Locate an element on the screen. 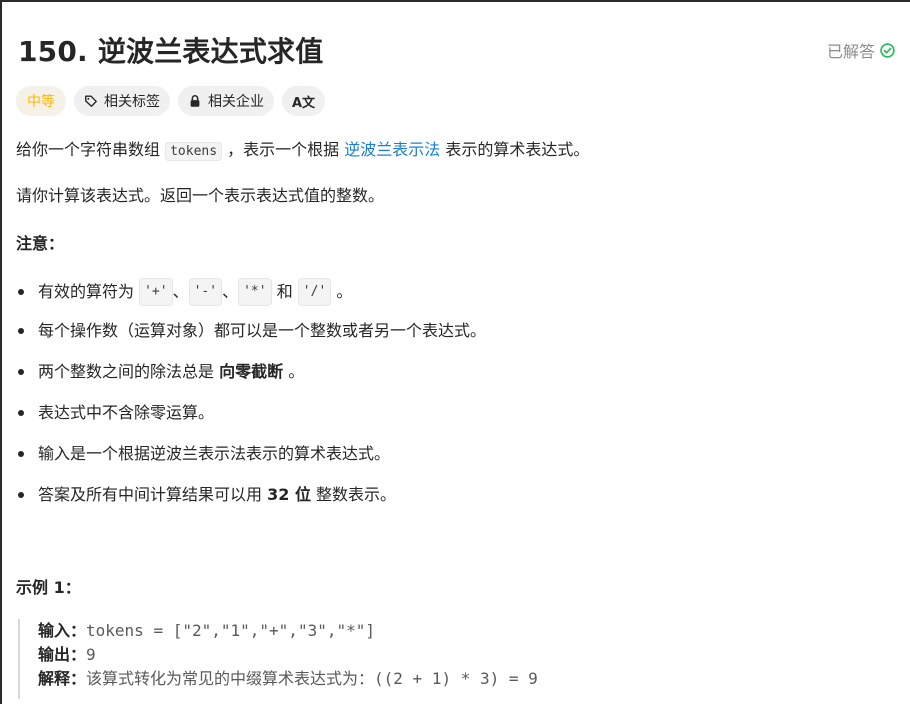 Image resolution: width=910 pixels, height=704 pixels. note-heading: 注意： is located at coordinates (40, 243).